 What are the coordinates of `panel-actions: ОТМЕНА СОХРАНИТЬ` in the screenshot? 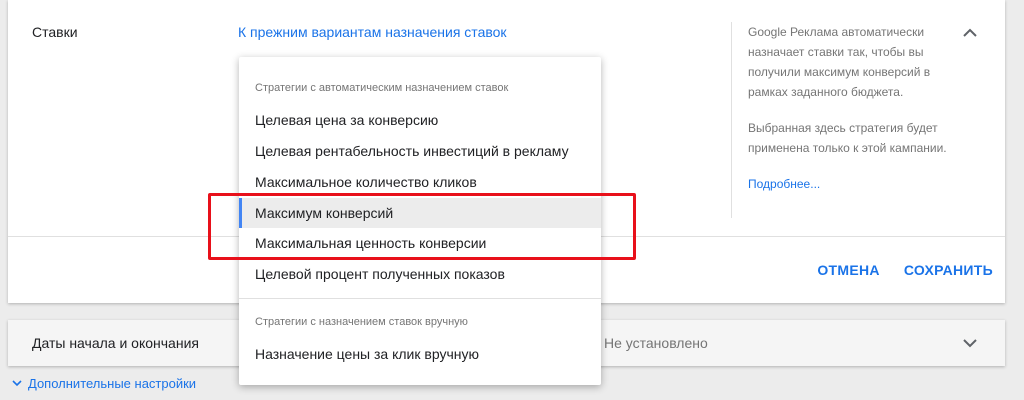 It's located at (905, 270).